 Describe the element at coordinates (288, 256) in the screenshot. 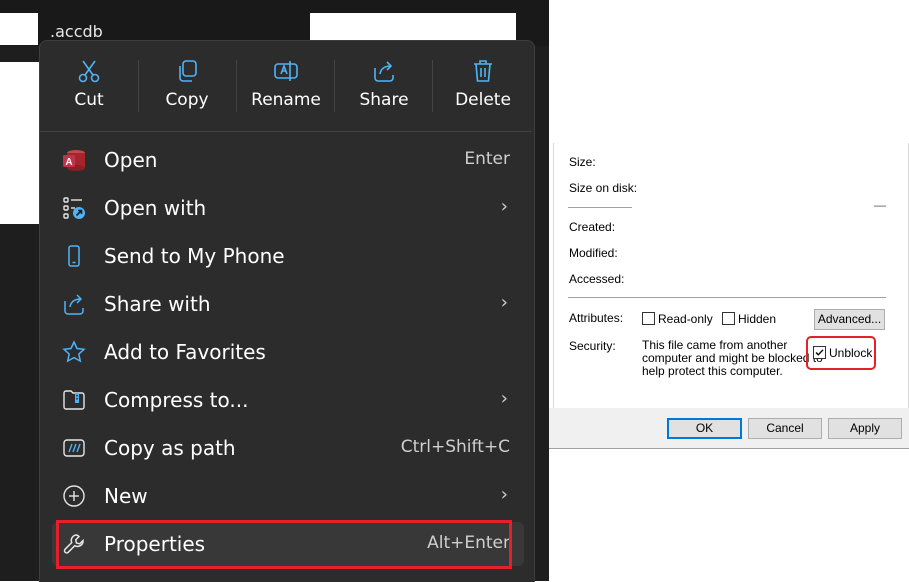

I see `menu-item-send-to-phone: Send to My Phone` at that location.